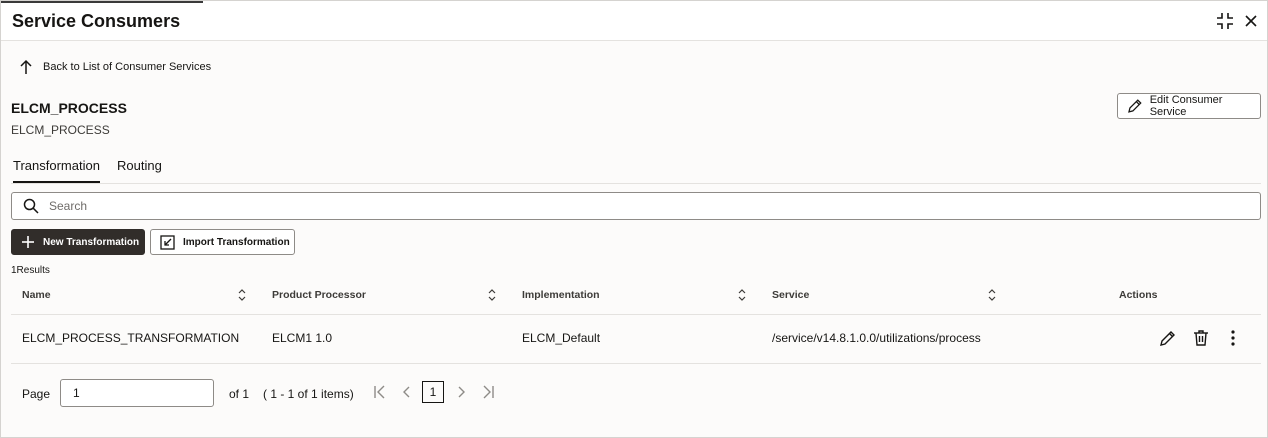 The height and width of the screenshot is (438, 1268). I want to click on import-icon, so click(167, 242).